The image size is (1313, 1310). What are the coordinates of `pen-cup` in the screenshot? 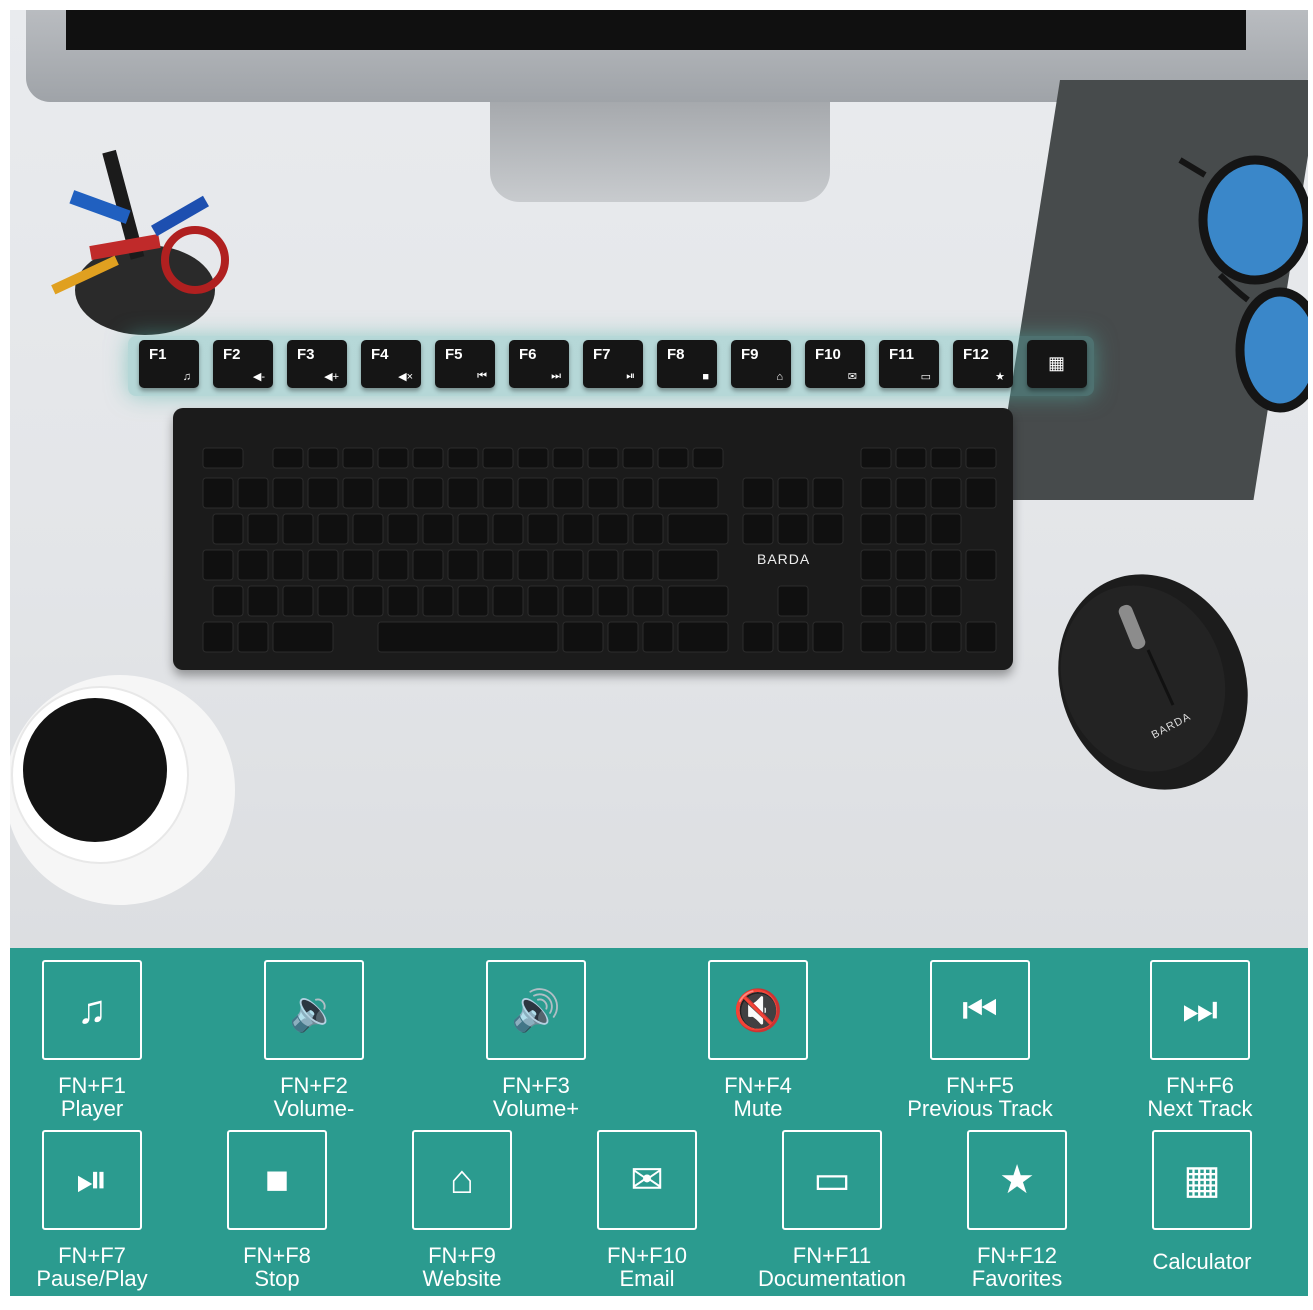 It's located at (140, 242).